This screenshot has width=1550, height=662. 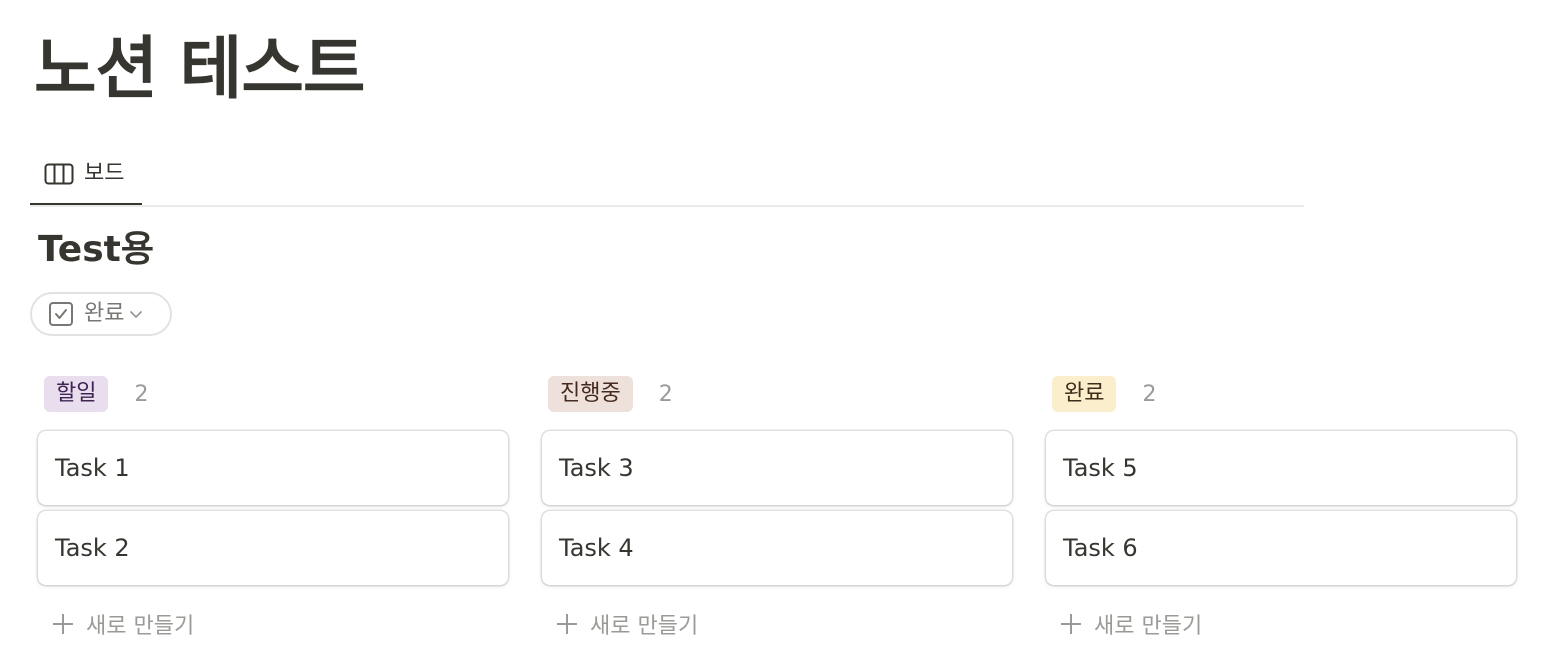 What do you see at coordinates (96, 250) in the screenshot?
I see `database-title: Test용` at bounding box center [96, 250].